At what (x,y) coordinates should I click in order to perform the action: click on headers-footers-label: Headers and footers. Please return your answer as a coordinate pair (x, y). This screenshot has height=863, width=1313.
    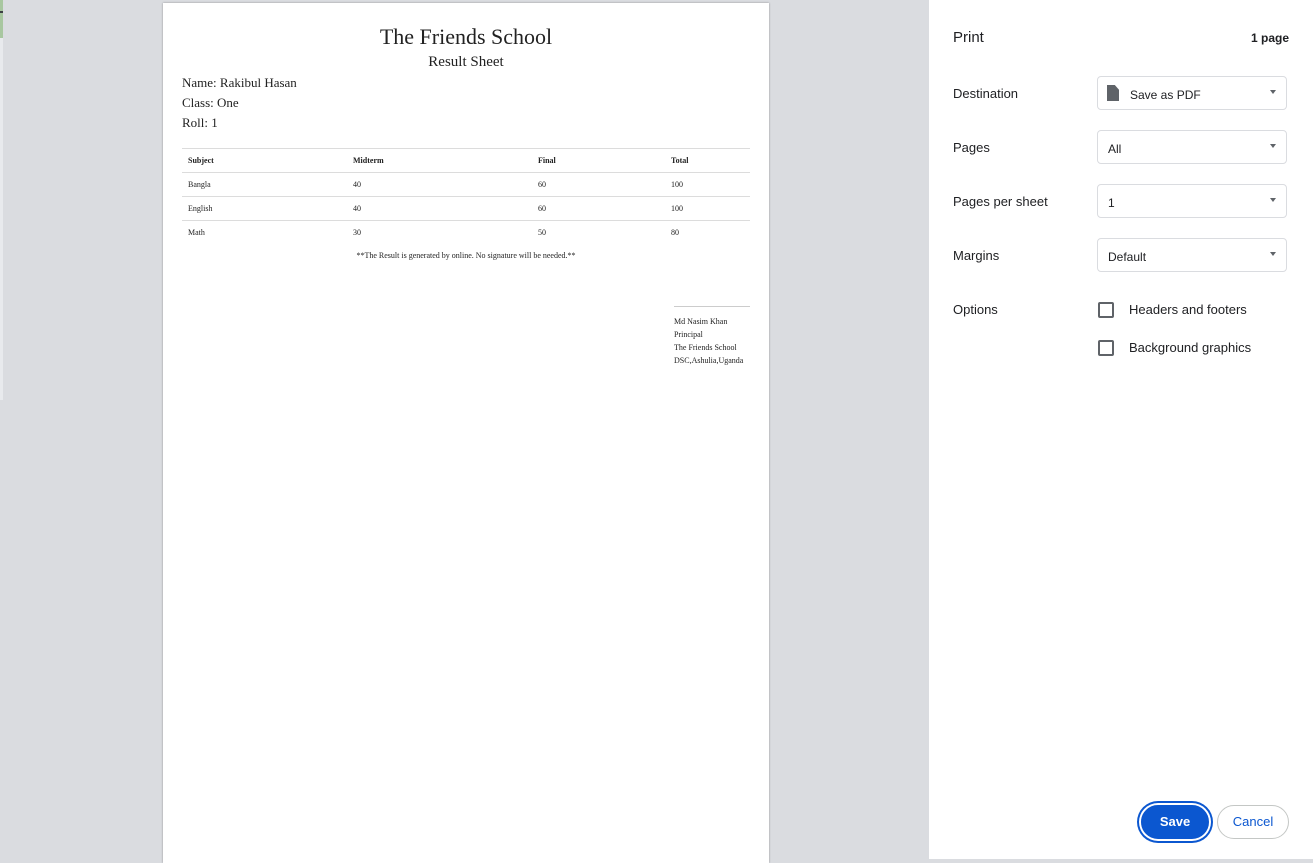
    Looking at the image, I should click on (1188, 309).